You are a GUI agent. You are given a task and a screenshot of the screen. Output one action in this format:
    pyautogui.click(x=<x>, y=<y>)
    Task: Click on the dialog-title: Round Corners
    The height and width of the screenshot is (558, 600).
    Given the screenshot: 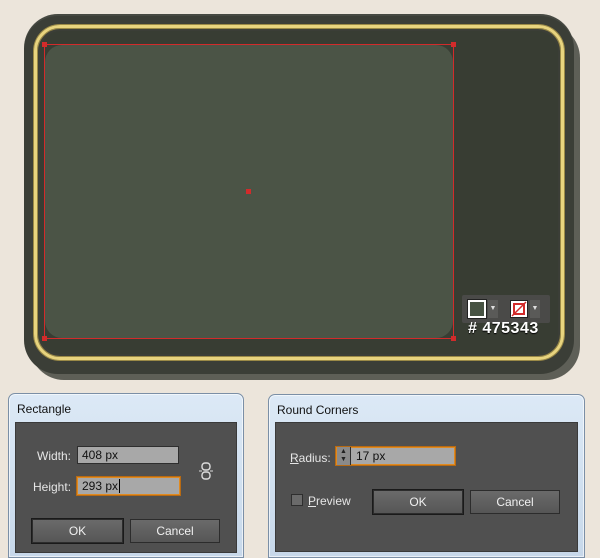 What is the action you would take?
    pyautogui.click(x=318, y=410)
    